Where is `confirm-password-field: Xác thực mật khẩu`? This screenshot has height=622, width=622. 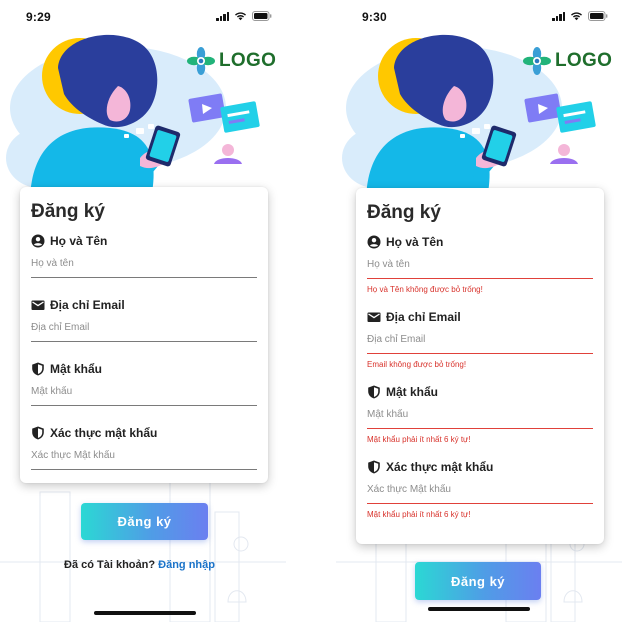
confirm-password-field: Xác thực mật khẩu is located at coordinates (144, 447).